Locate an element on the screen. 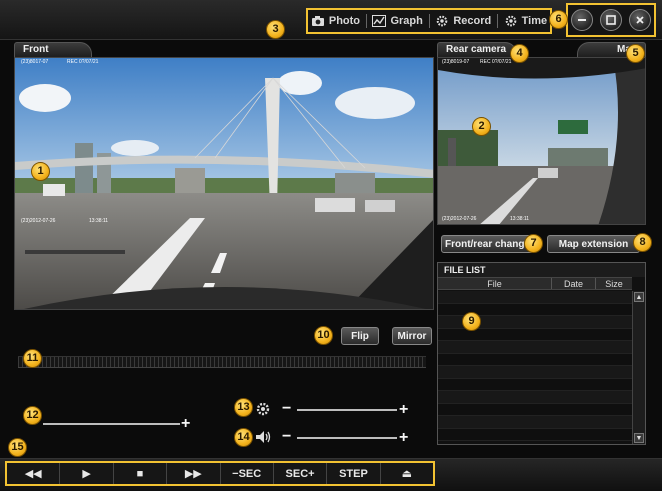 The height and width of the screenshot is (491, 662). badge-15: 15 is located at coordinates (17, 447).